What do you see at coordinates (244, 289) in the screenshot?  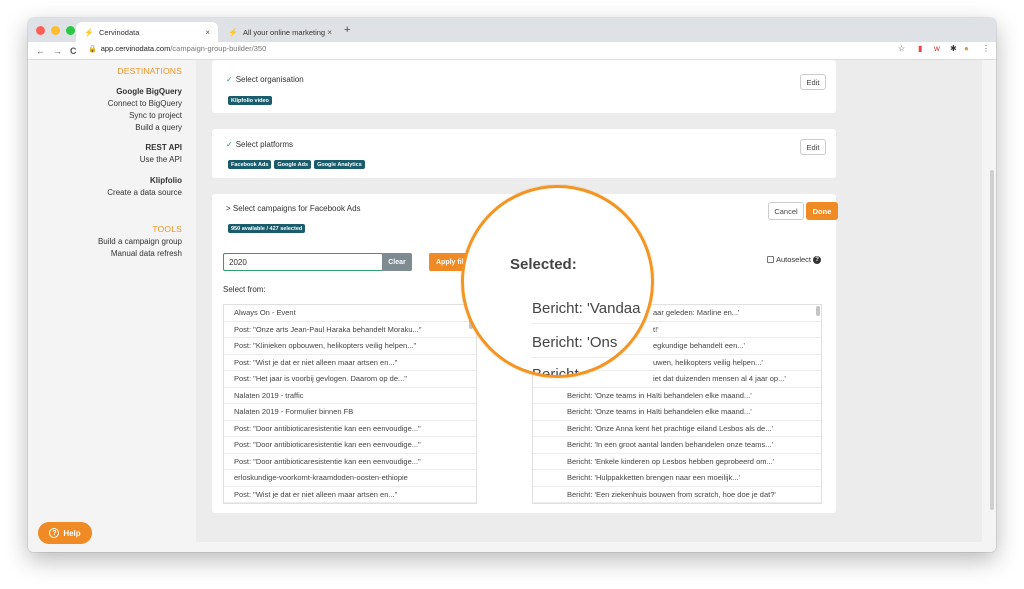 I see `select-from-label: Select from:` at bounding box center [244, 289].